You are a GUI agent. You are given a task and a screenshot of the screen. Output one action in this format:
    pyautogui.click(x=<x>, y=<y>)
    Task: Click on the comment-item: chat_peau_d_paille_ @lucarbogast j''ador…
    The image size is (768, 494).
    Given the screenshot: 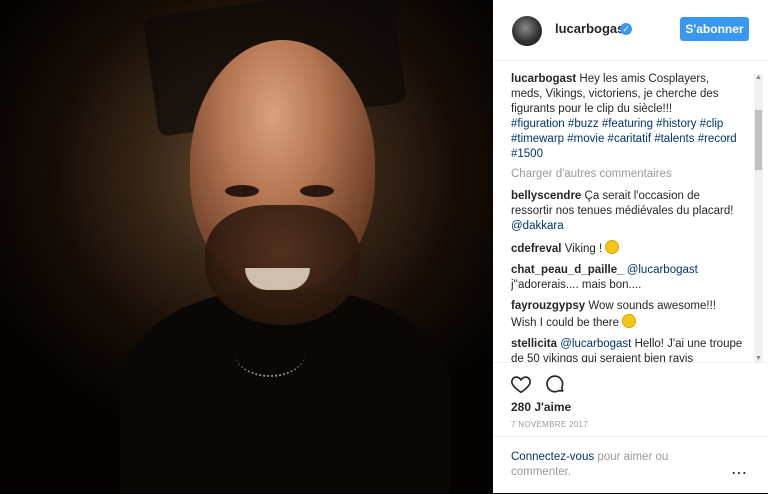 What is the action you would take?
    pyautogui.click(x=627, y=278)
    